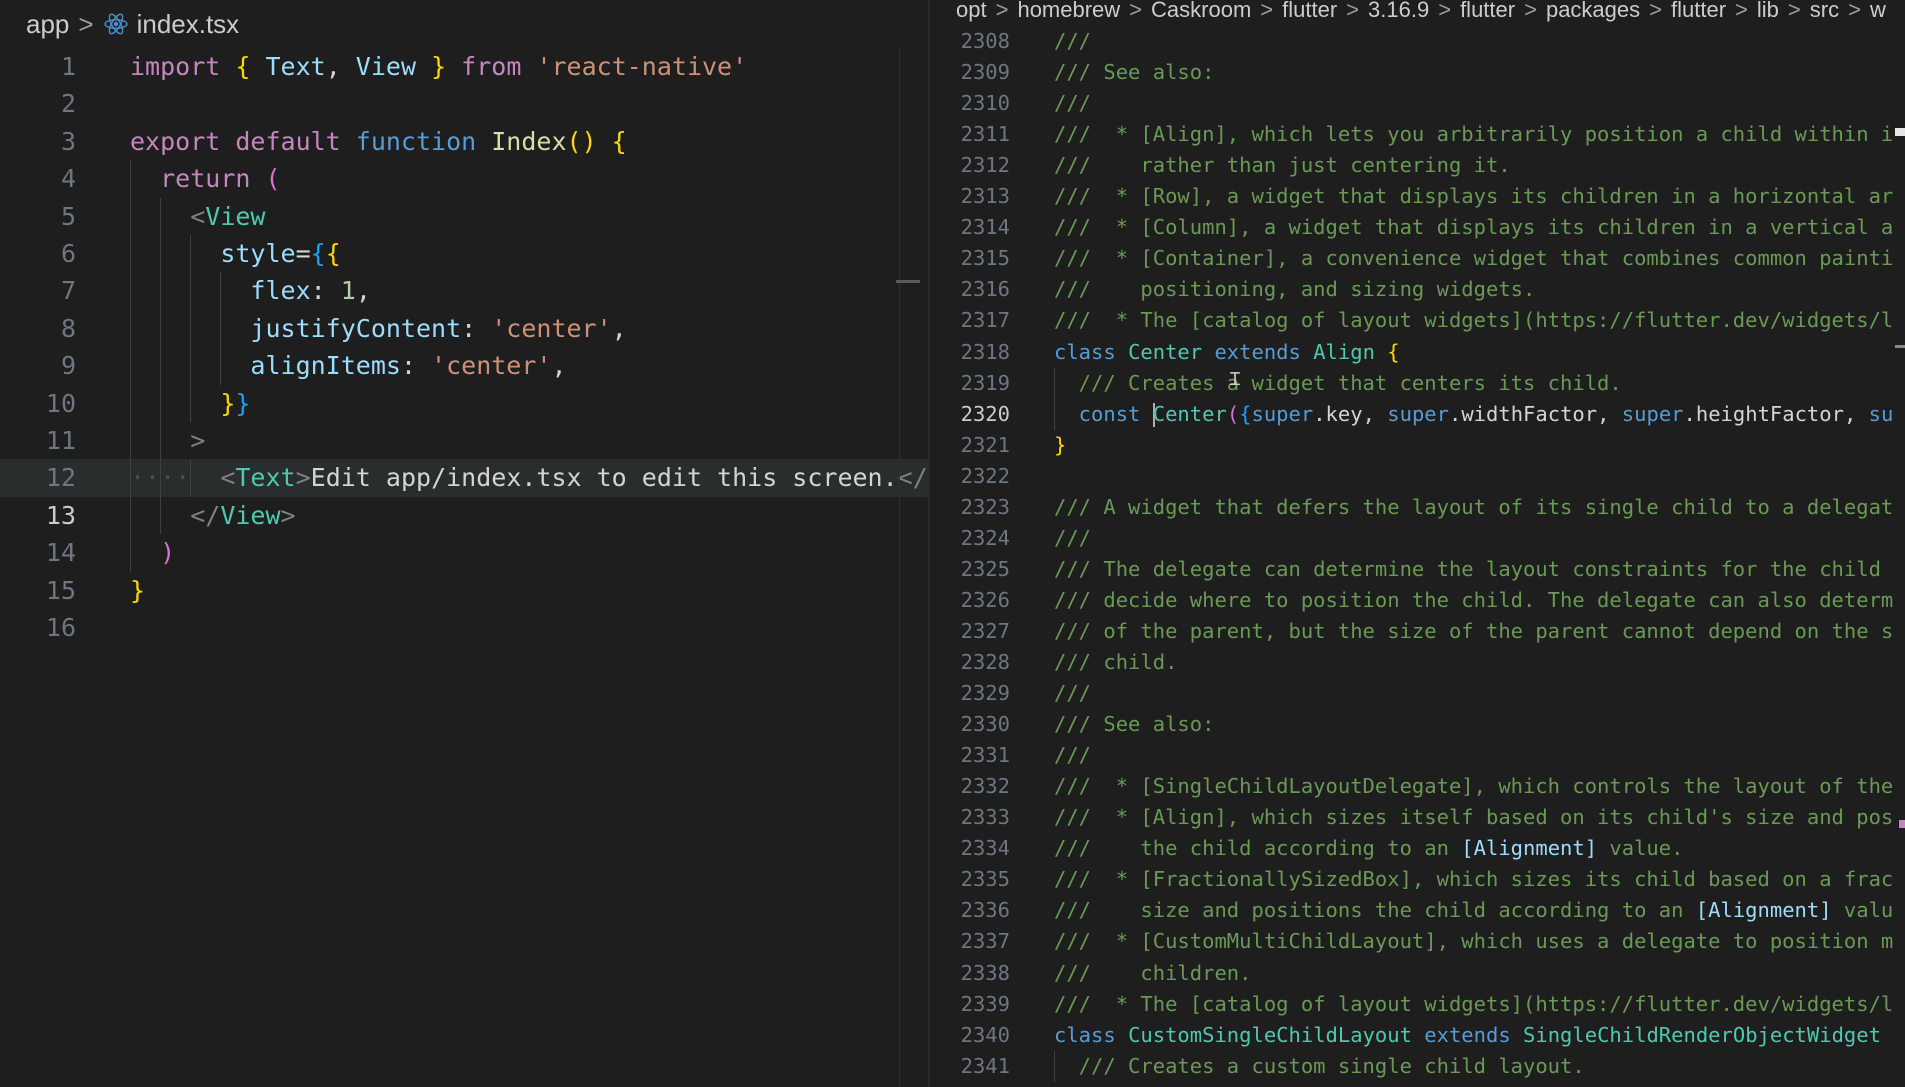 Image resolution: width=1905 pixels, height=1087 pixels. Describe the element at coordinates (985, 289) in the screenshot. I see `line-number: 2316` at that location.